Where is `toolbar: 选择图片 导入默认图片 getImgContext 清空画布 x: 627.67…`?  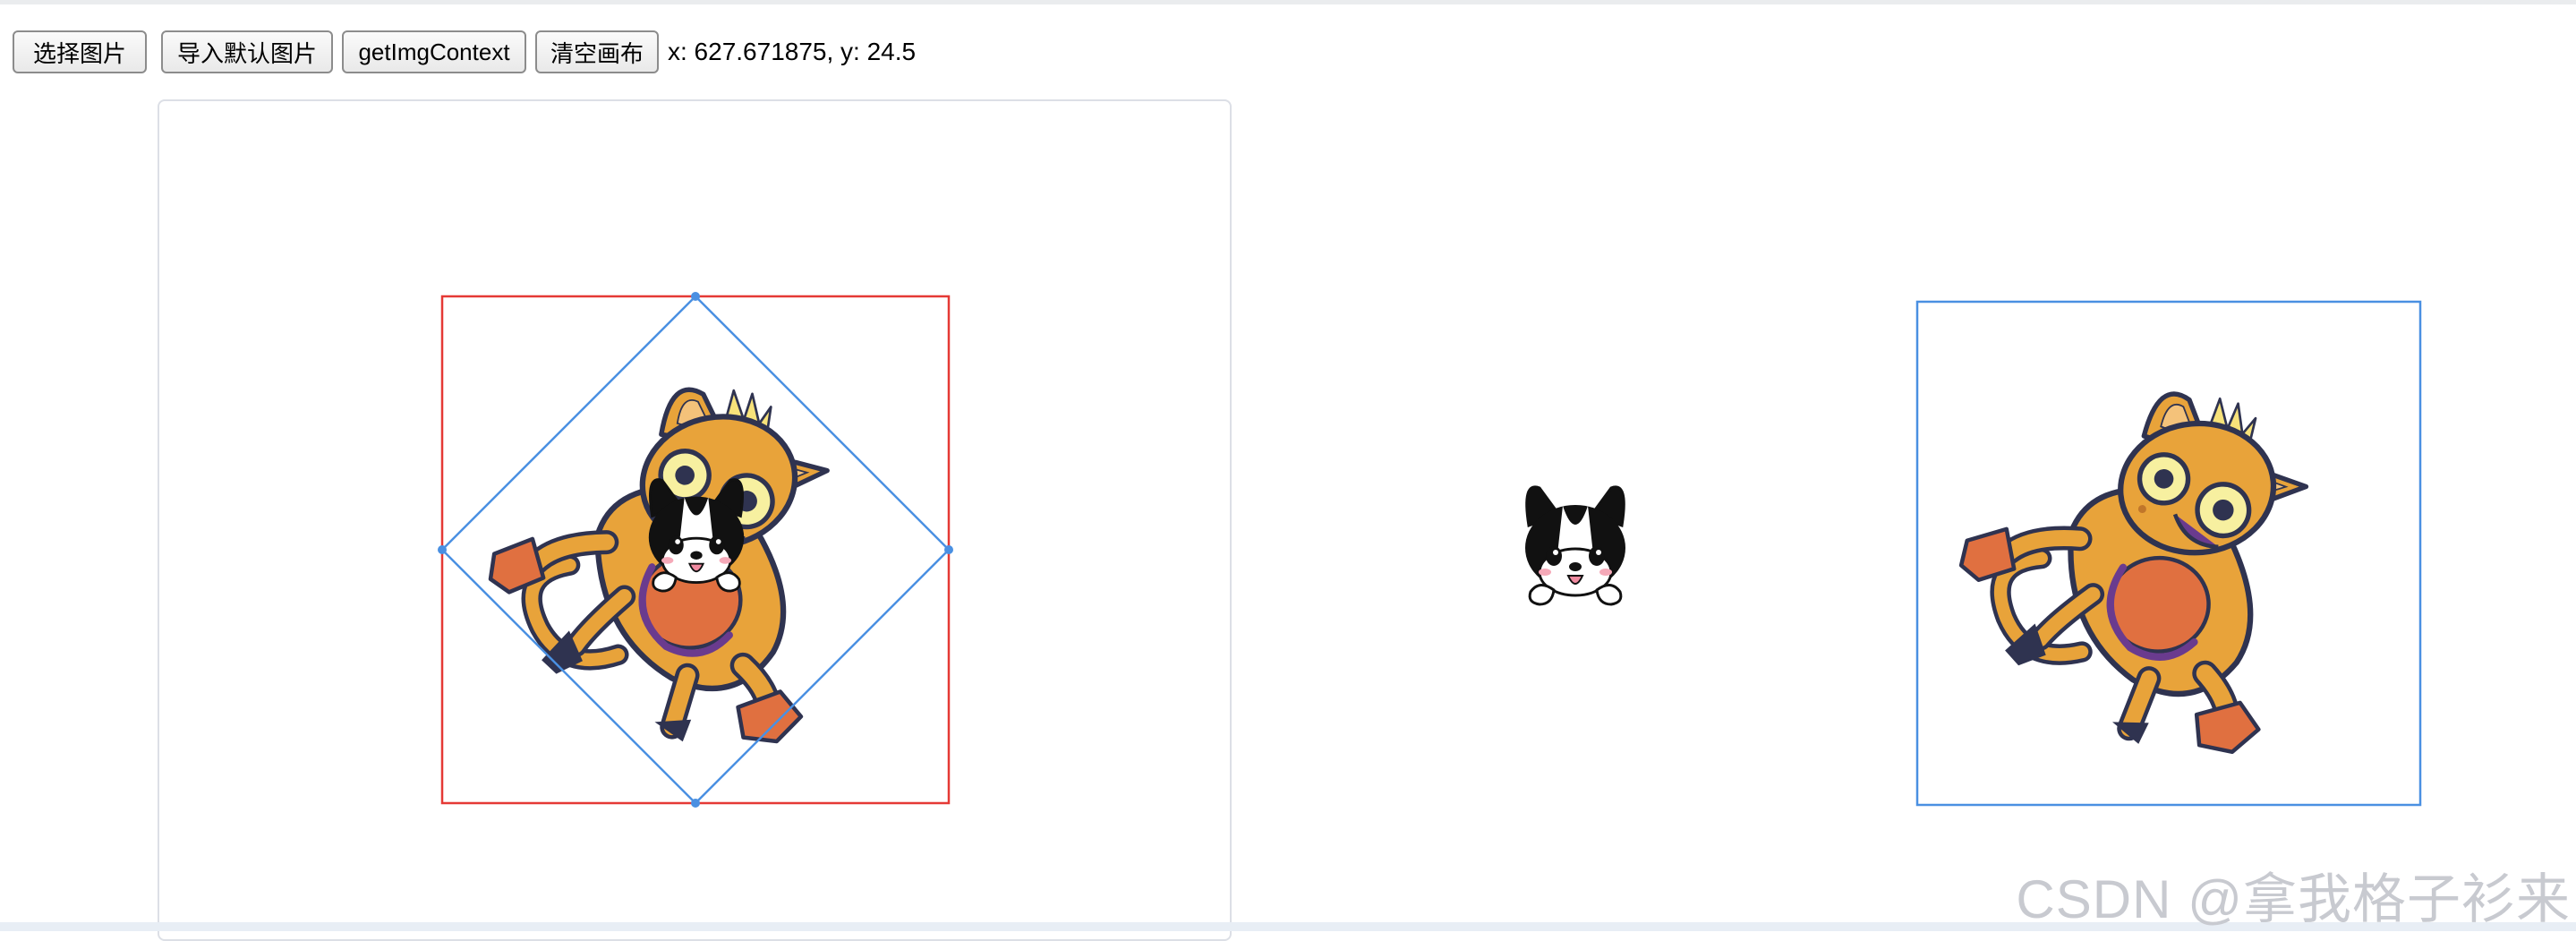
toolbar: 选择图片 导入默认图片 getImgContext 清空画布 x: 627.67… is located at coordinates (464, 51).